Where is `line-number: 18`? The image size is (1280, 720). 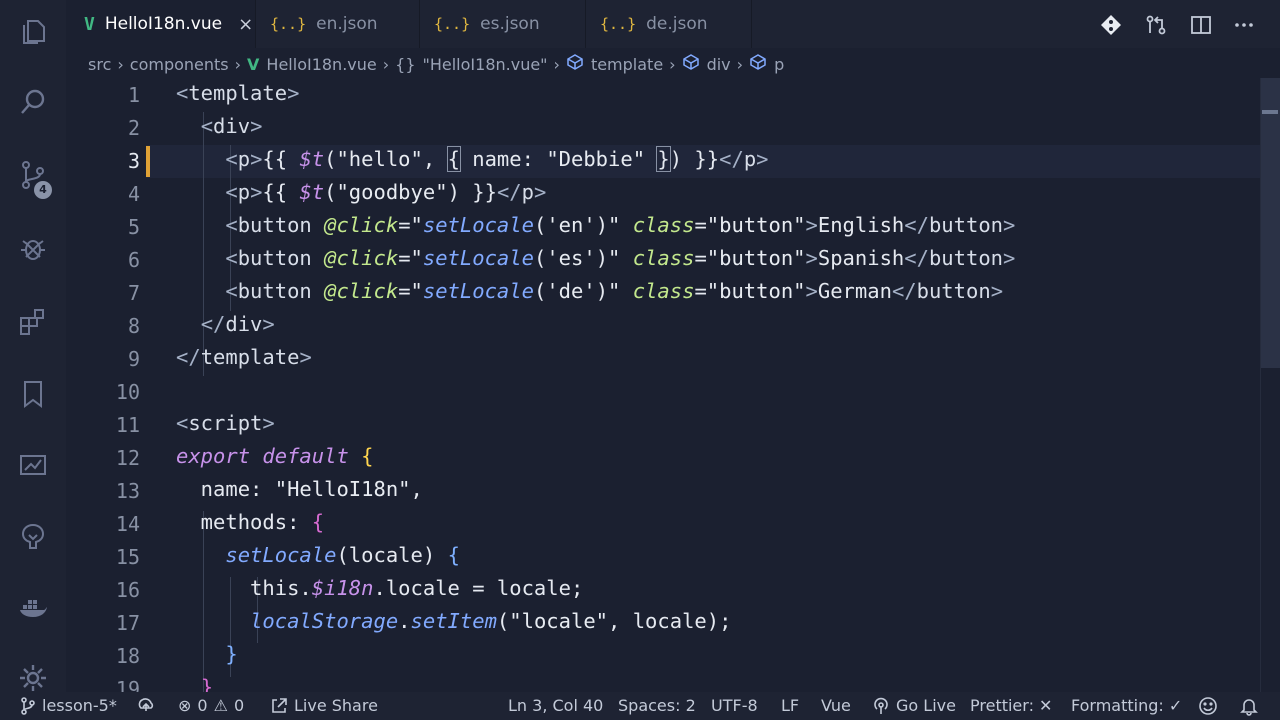
line-number: 18 is located at coordinates (127, 656).